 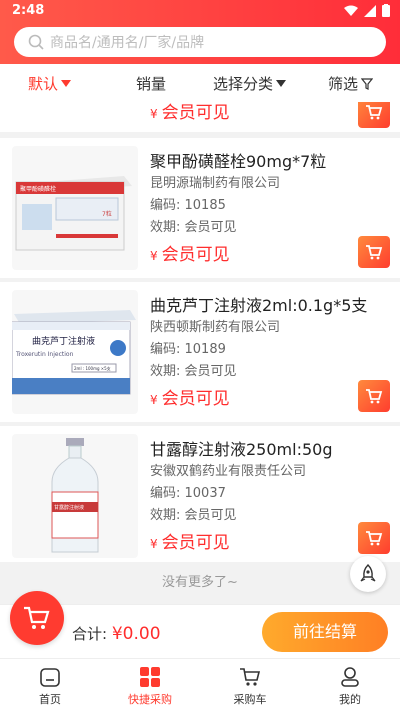 I want to click on product-name: 甘露醇注射液250ml:50g, so click(x=241, y=449).